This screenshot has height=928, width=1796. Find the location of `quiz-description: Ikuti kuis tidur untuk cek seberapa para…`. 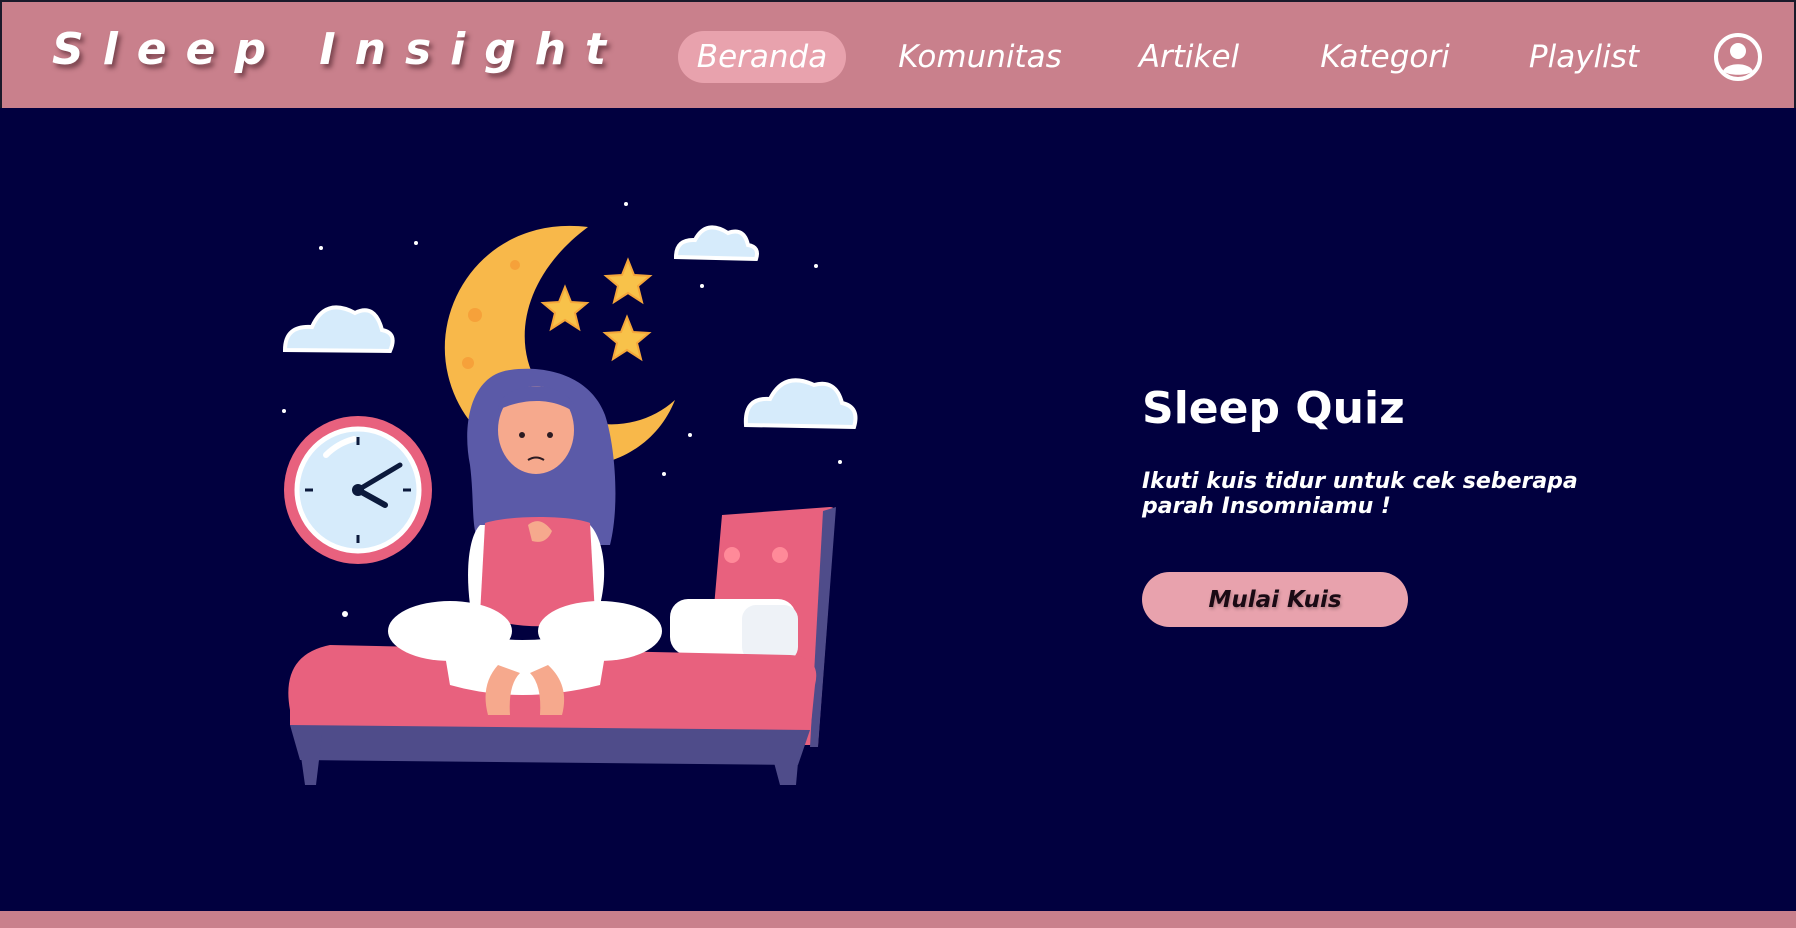

quiz-description: Ikuti kuis tidur untuk cek seberapa para… is located at coordinates (1360, 494).